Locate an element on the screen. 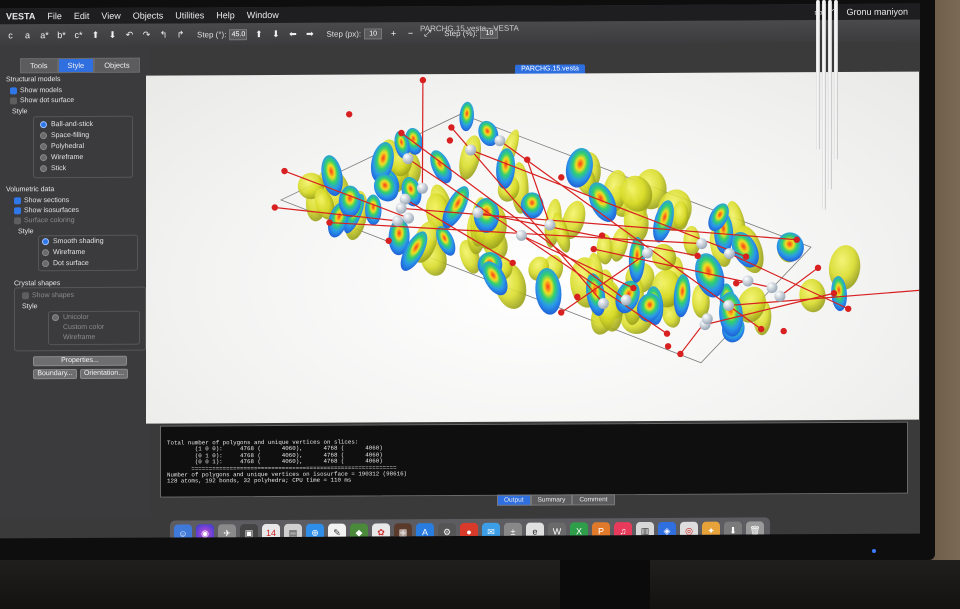  finder-icon: ☺ is located at coordinates (183, 531).